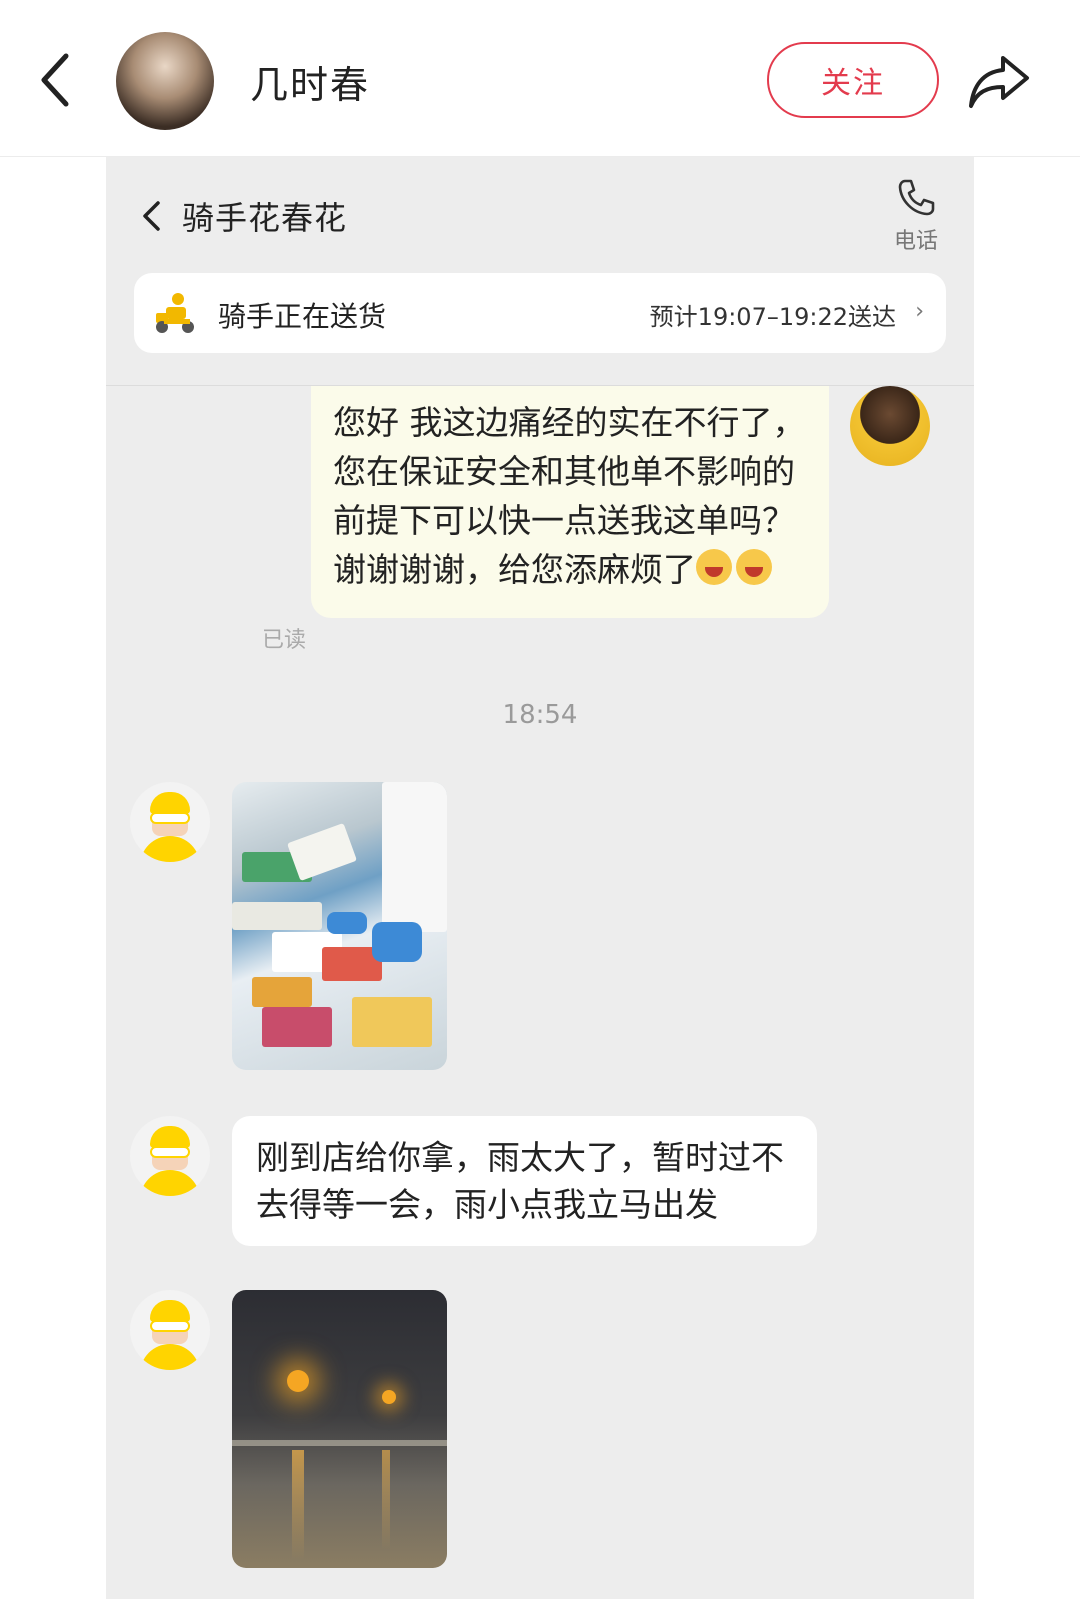 This screenshot has width=1080, height=1599. Describe the element at coordinates (540, 313) in the screenshot. I see `delivery-status-card: 骑手正在送货 预计19:07–19:22送达 ›` at that location.